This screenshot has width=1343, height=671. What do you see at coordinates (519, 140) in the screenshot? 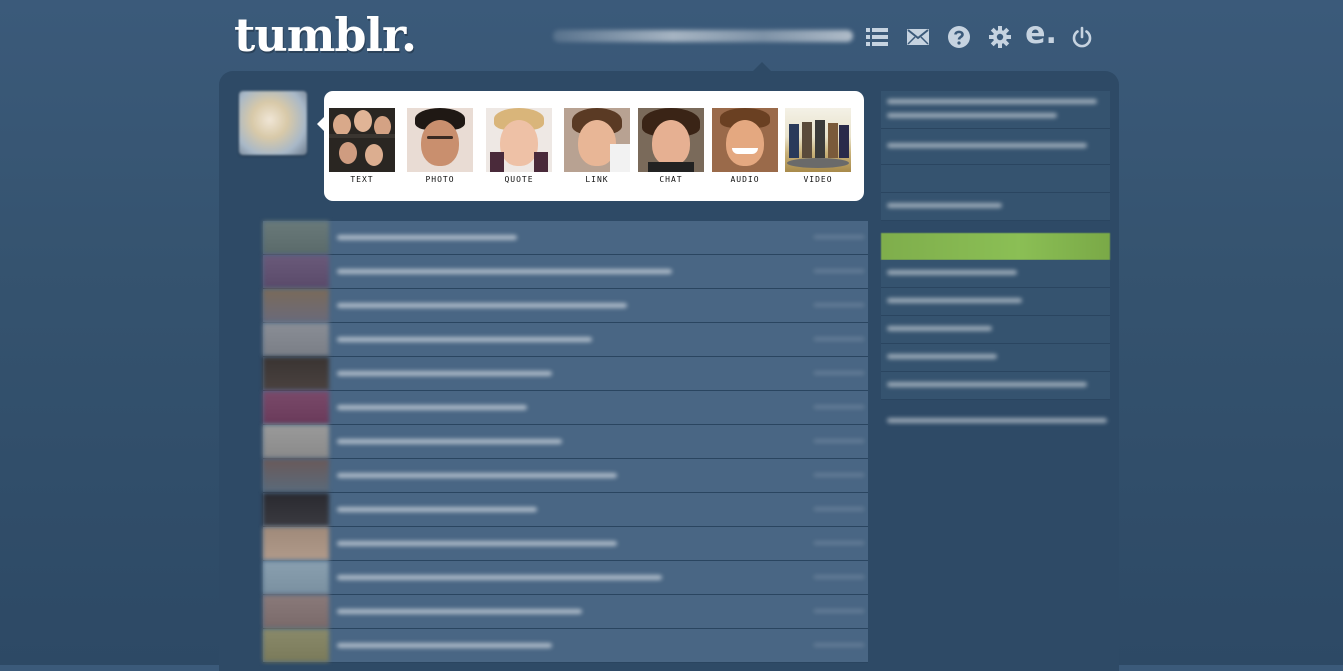
I see `quote-post-photo` at bounding box center [519, 140].